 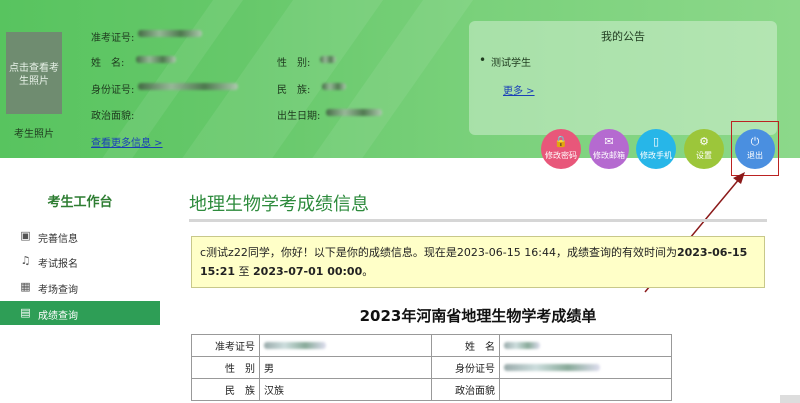 I want to click on sidebar-item-registration: ♫ 考试报名, so click(x=80, y=261).